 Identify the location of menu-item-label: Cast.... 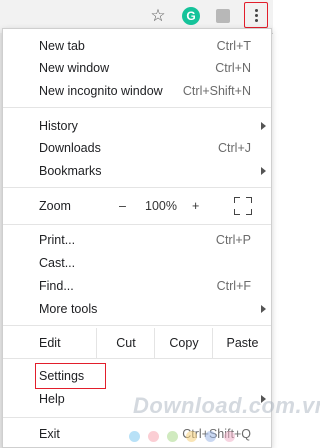
(57, 263).